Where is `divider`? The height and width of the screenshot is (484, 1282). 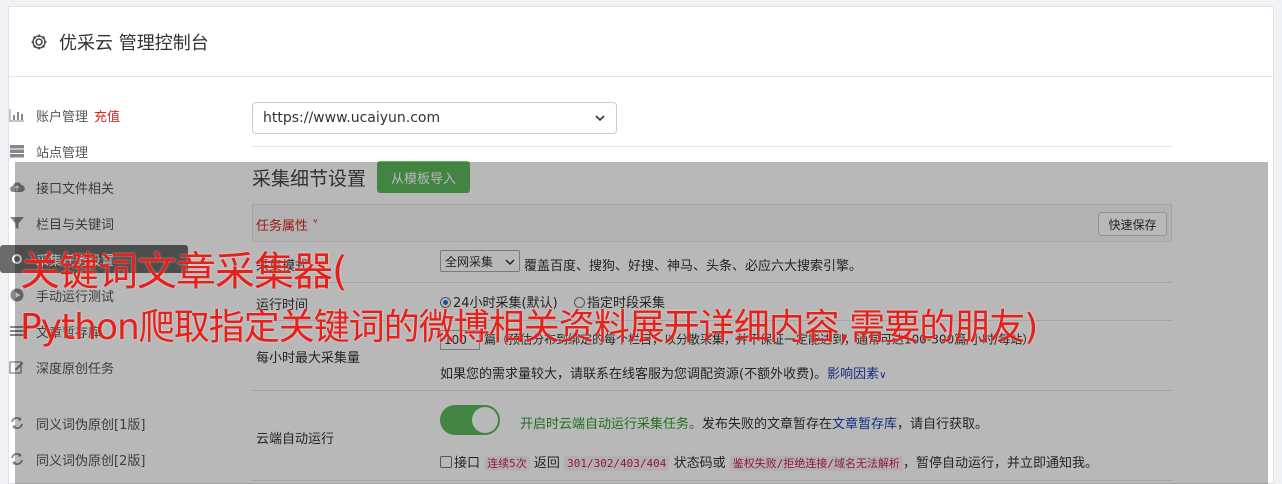
divider is located at coordinates (712, 146).